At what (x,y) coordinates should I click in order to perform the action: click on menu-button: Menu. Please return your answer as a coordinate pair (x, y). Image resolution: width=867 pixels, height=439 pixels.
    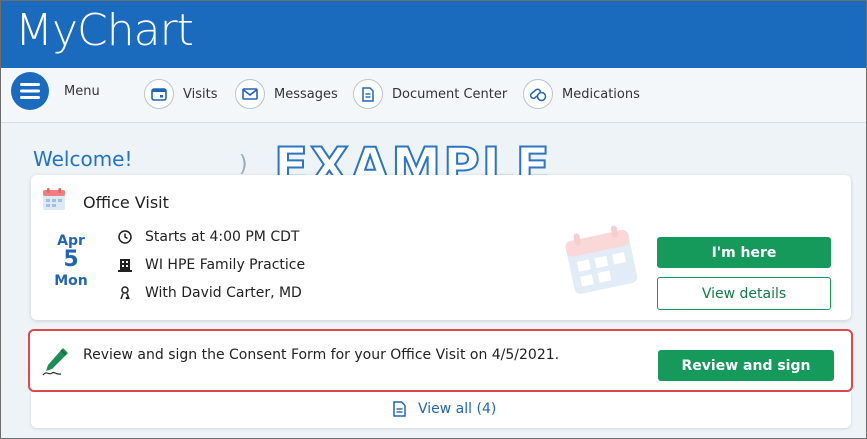
    Looking at the image, I should click on (55, 91).